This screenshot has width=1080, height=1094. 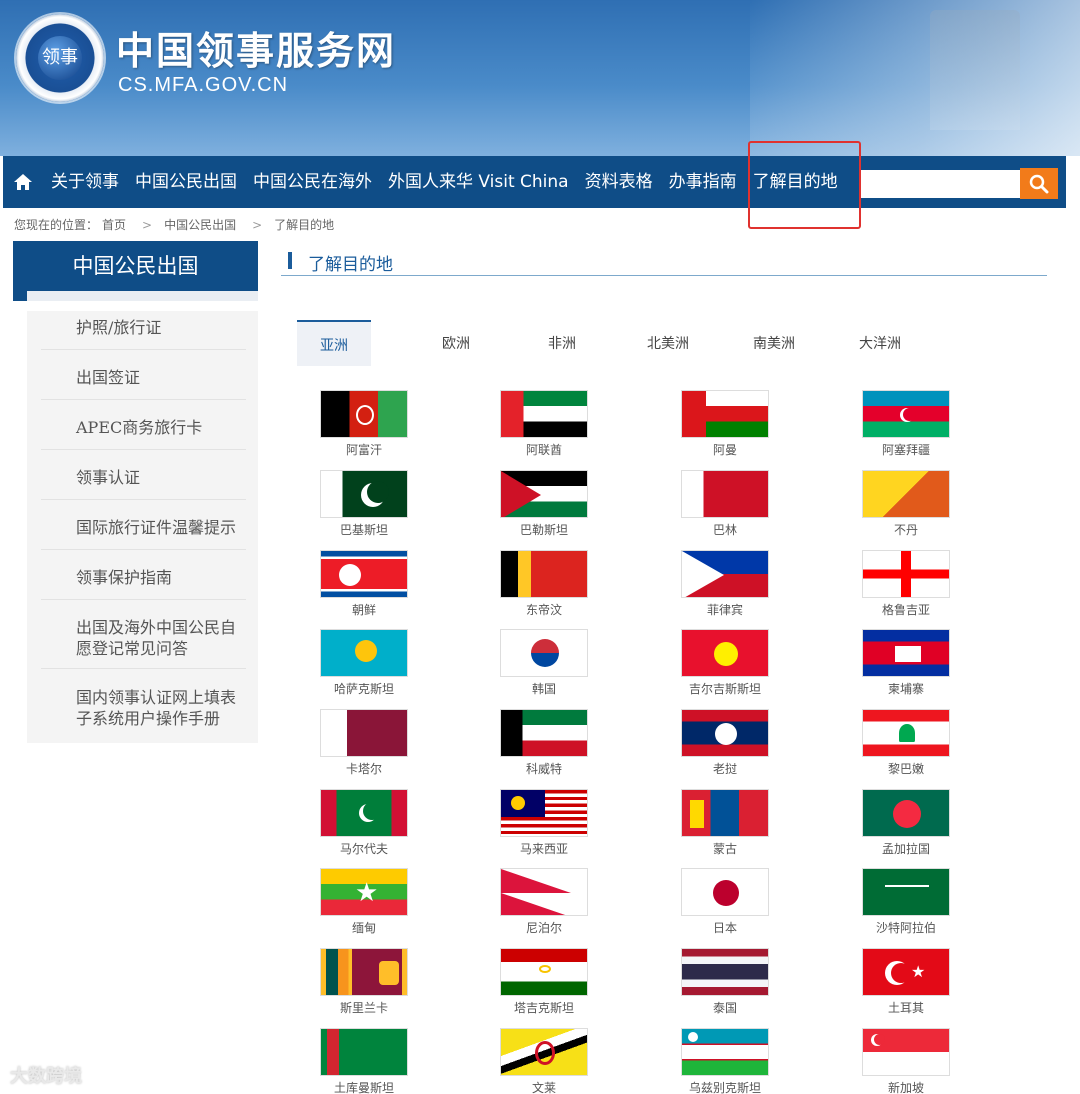 I want to click on sidebar-item-user-manual: 国内领事认证网上填表子系统用户操作手册, so click(x=143, y=713).